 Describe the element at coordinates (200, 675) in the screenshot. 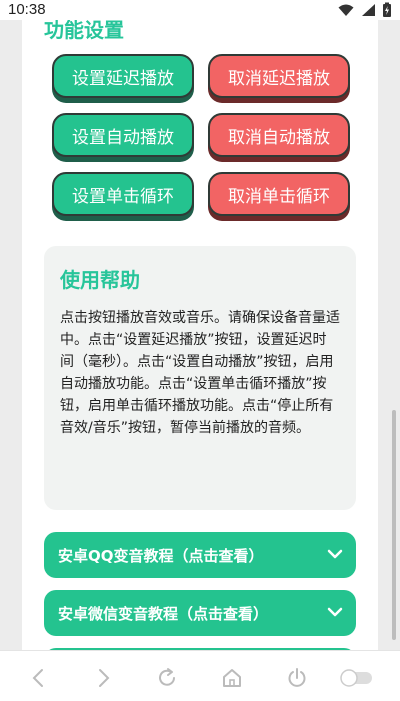

I see `browser-bottom-bar` at that location.